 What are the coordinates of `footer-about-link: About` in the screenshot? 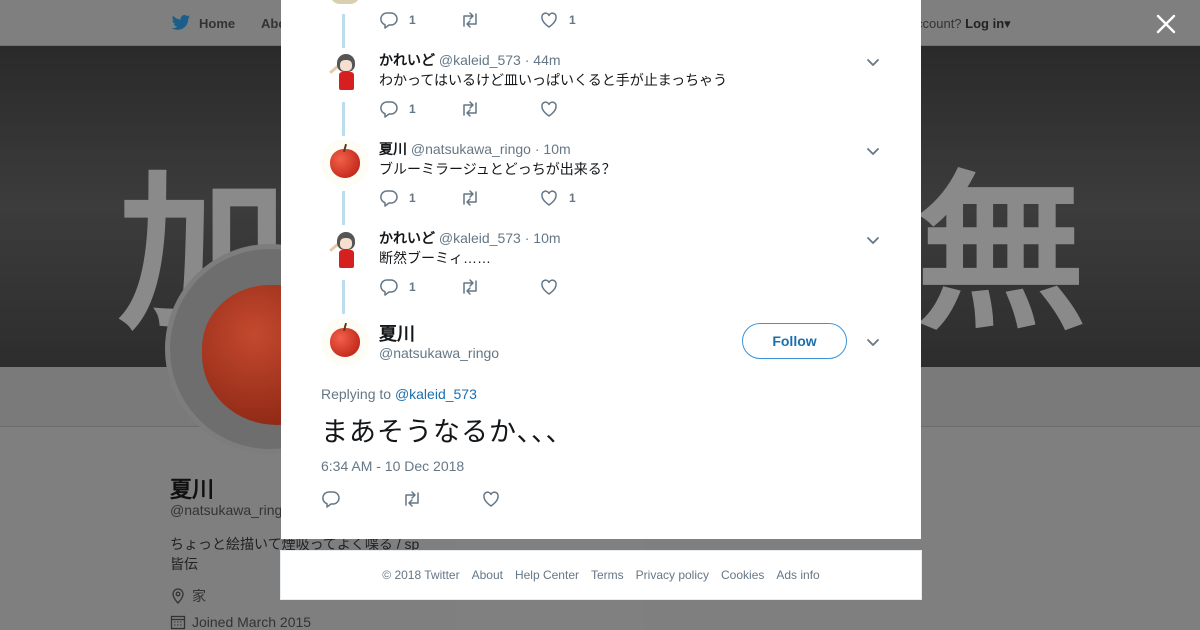 It's located at (487, 575).